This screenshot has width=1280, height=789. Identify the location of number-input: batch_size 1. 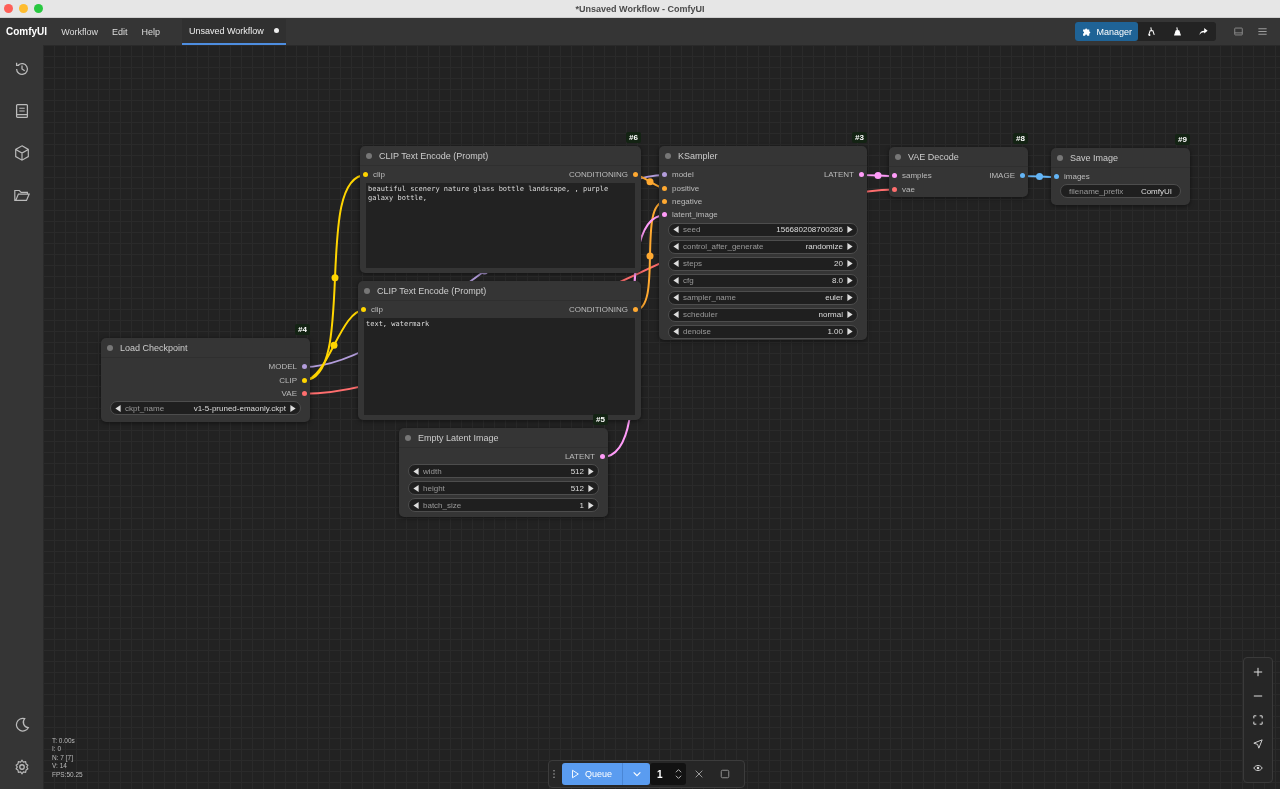
(503, 505).